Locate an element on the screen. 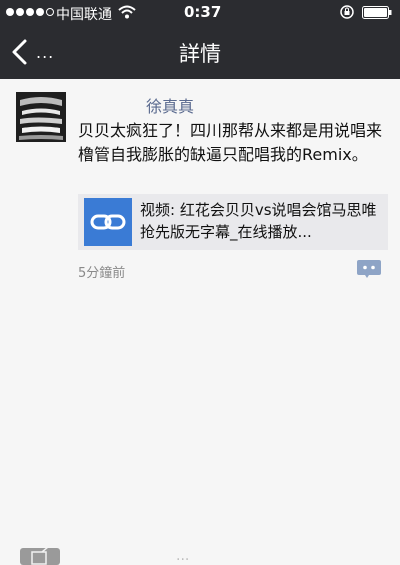  wifi-icon is located at coordinates (127, 12).